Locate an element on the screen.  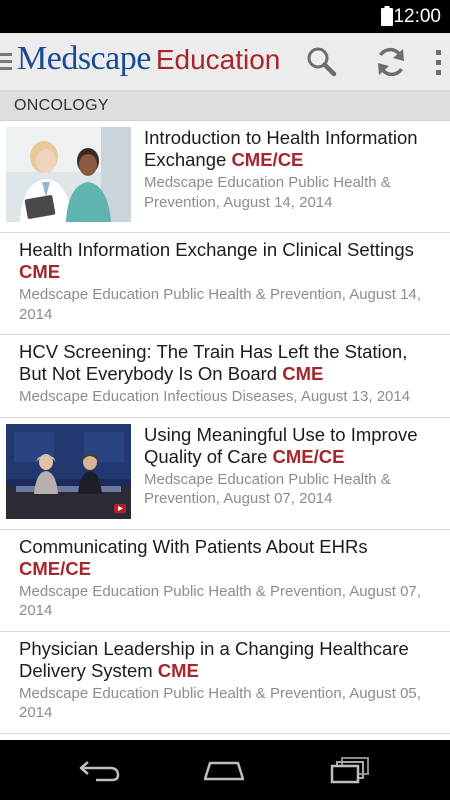
refresh-icon is located at coordinates (391, 62).